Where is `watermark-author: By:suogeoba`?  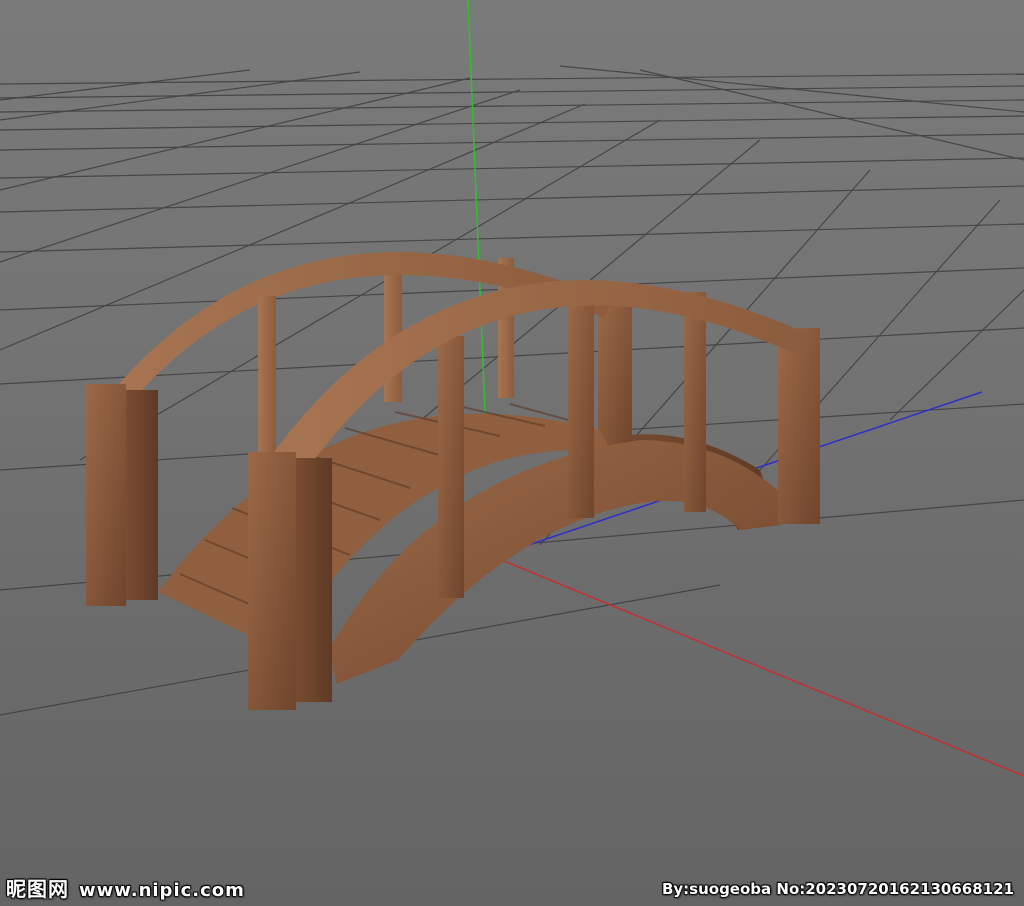 watermark-author: By:suogeoba is located at coordinates (716, 889).